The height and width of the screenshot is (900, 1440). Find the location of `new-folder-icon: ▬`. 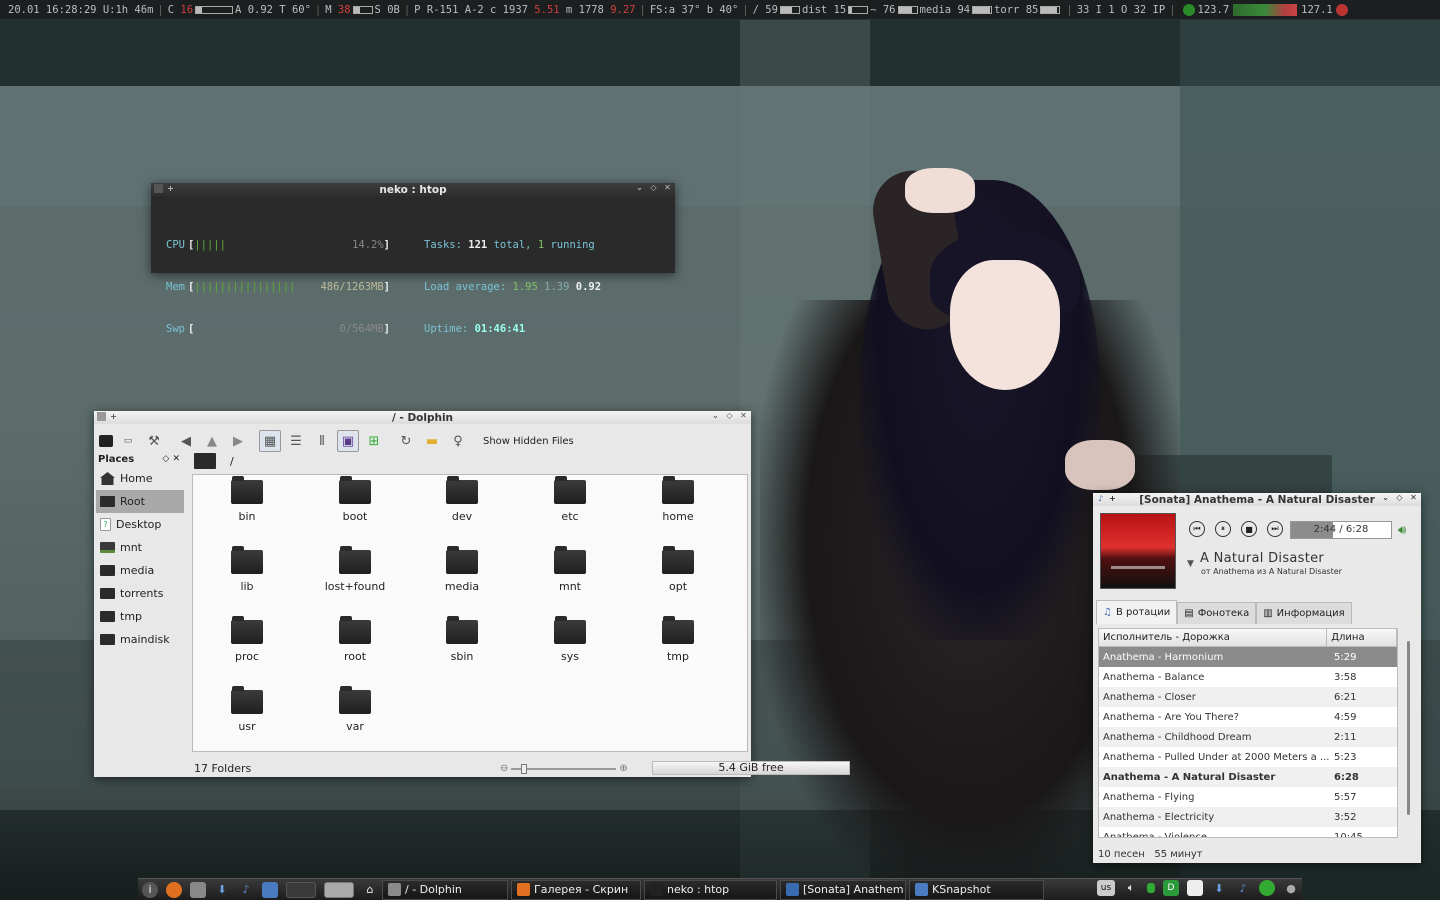

new-folder-icon: ▬ is located at coordinates (432, 441).